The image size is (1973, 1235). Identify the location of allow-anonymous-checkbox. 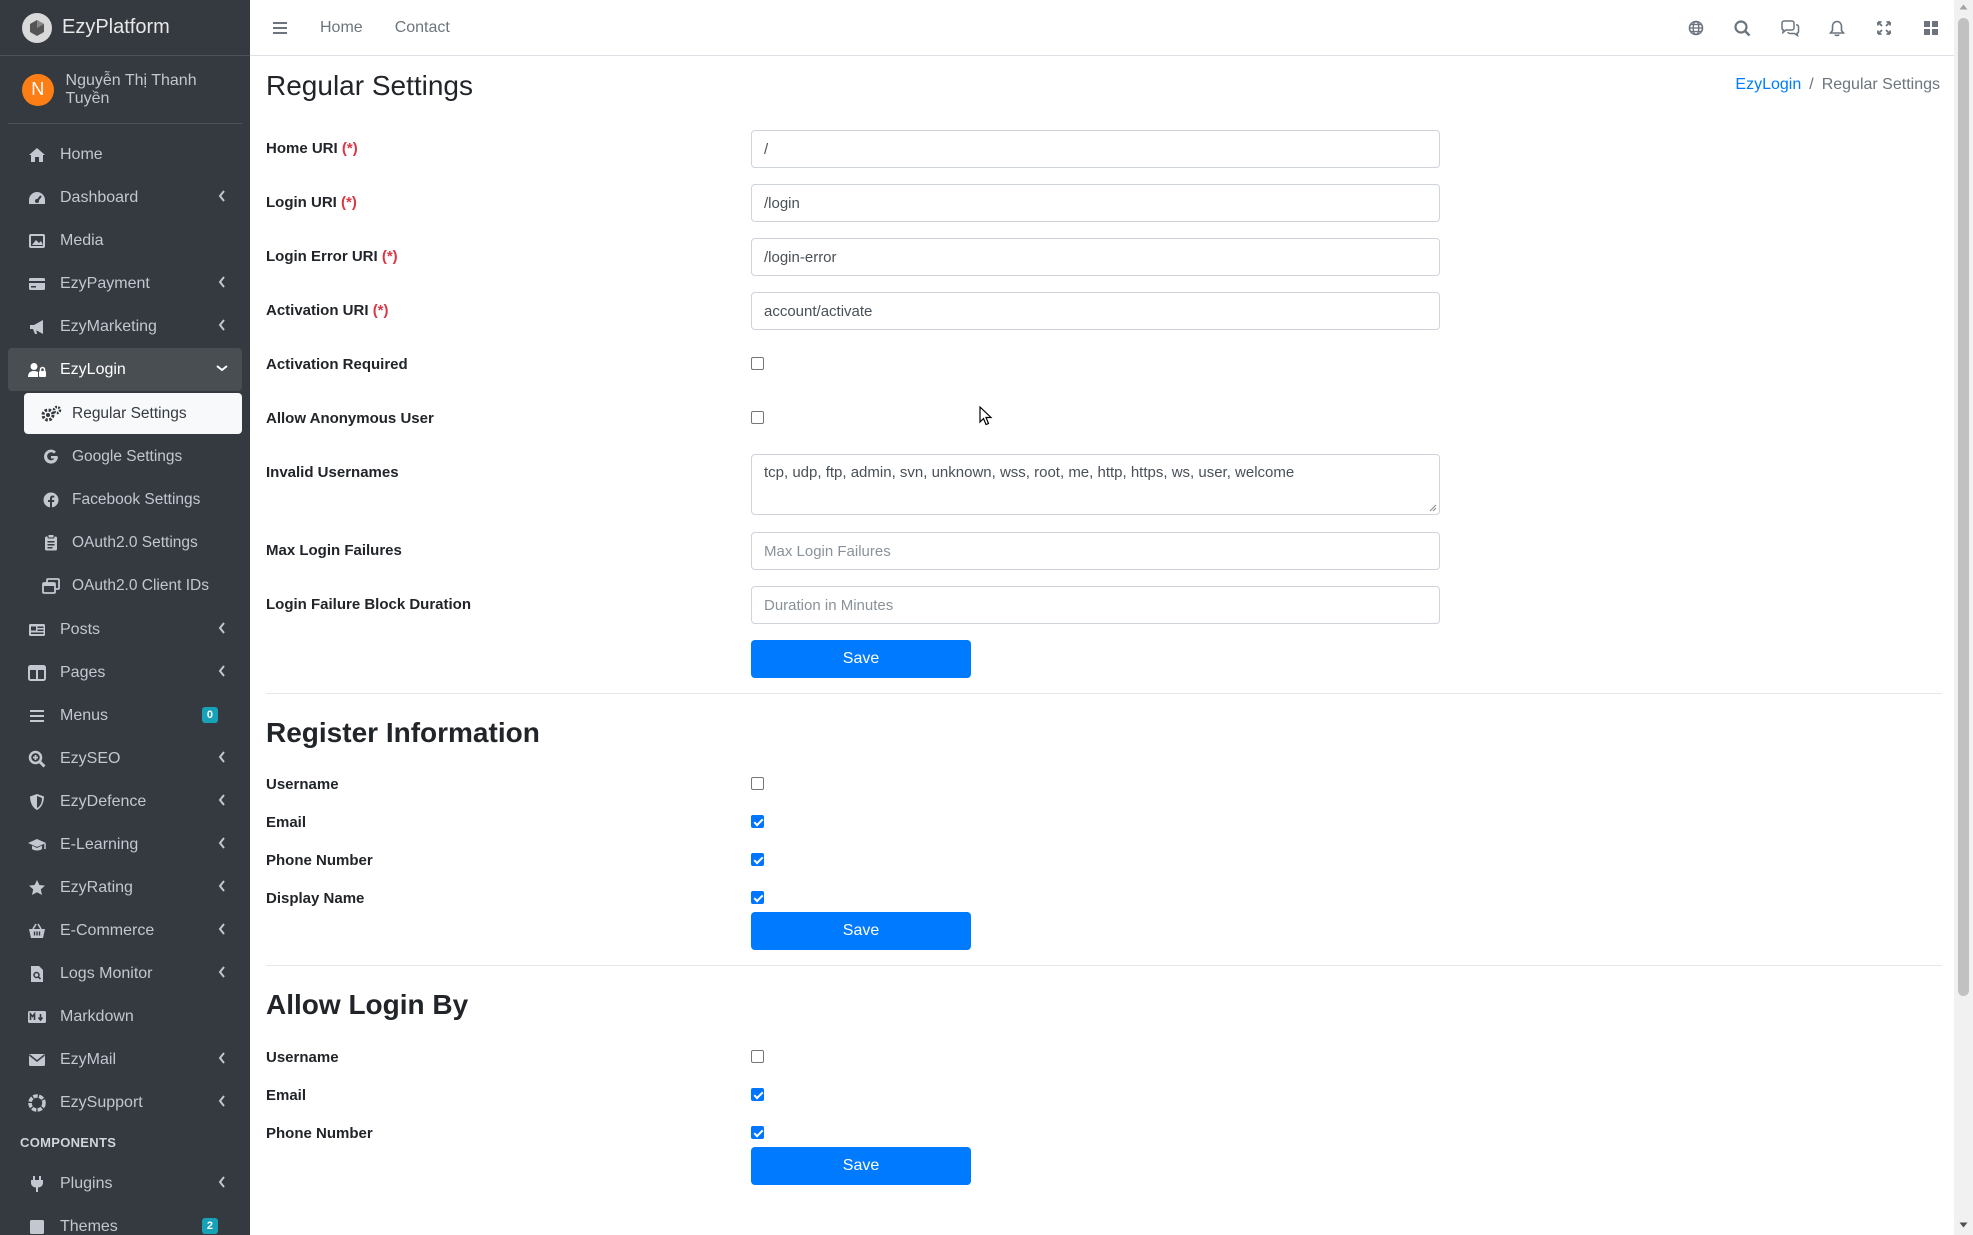
(757, 417).